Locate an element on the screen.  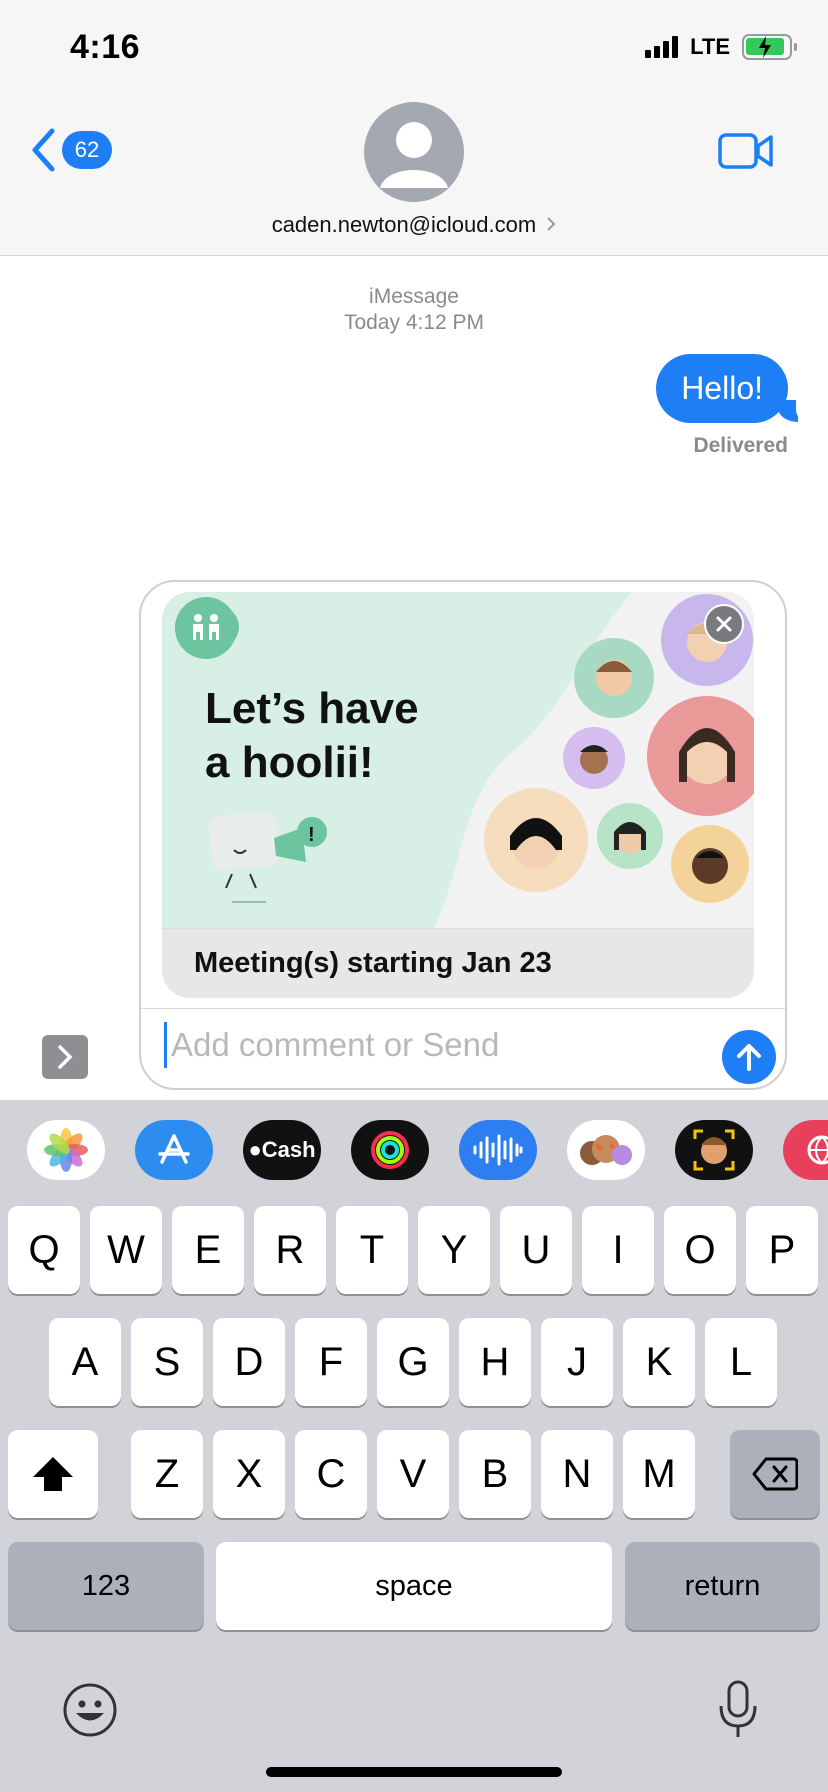
imessage-app-strip: ●Cash is located at coordinates (414, 1150).